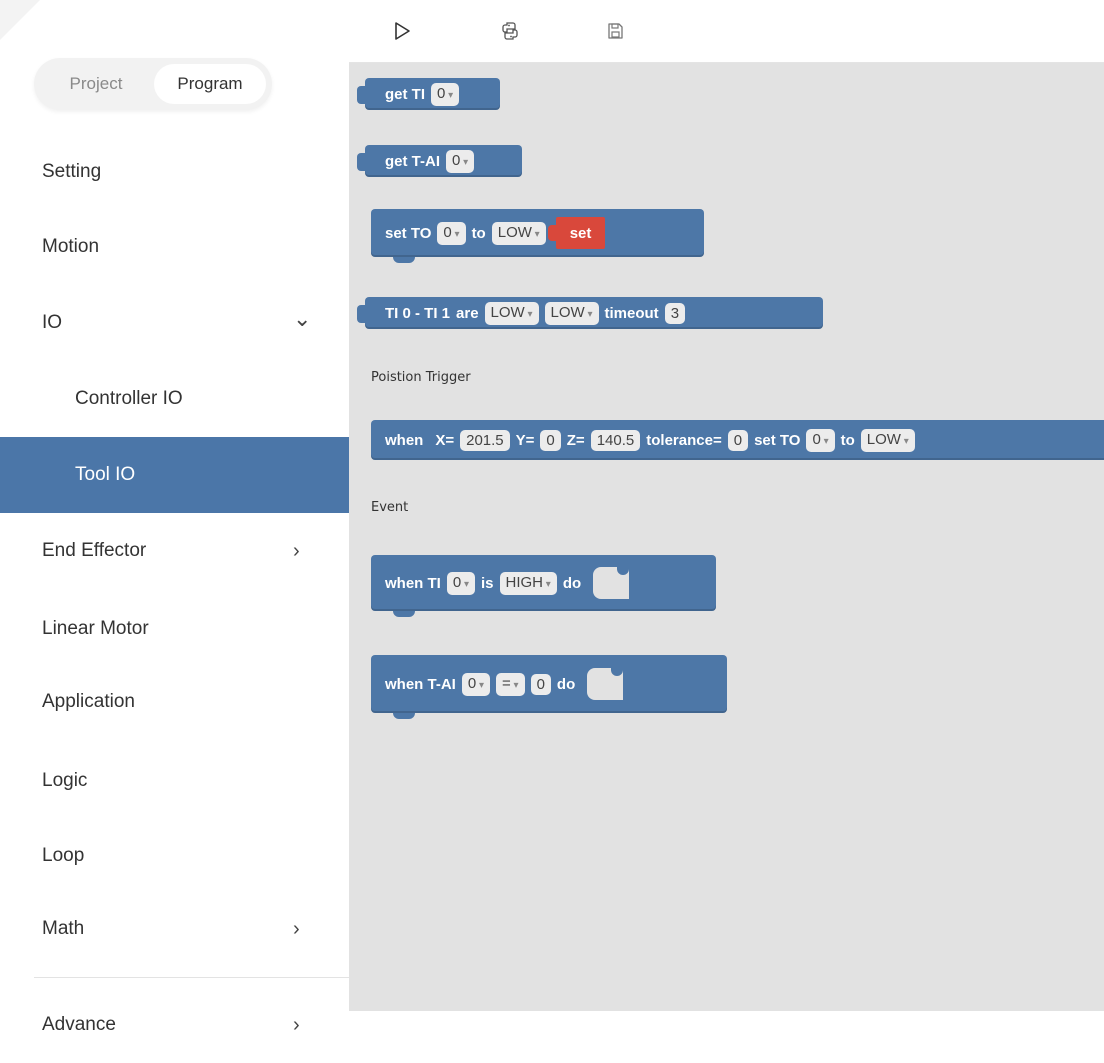 The height and width of the screenshot is (1063, 1104). What do you see at coordinates (79, 1024) in the screenshot?
I see `sidebar-item-label: Advance` at bounding box center [79, 1024].